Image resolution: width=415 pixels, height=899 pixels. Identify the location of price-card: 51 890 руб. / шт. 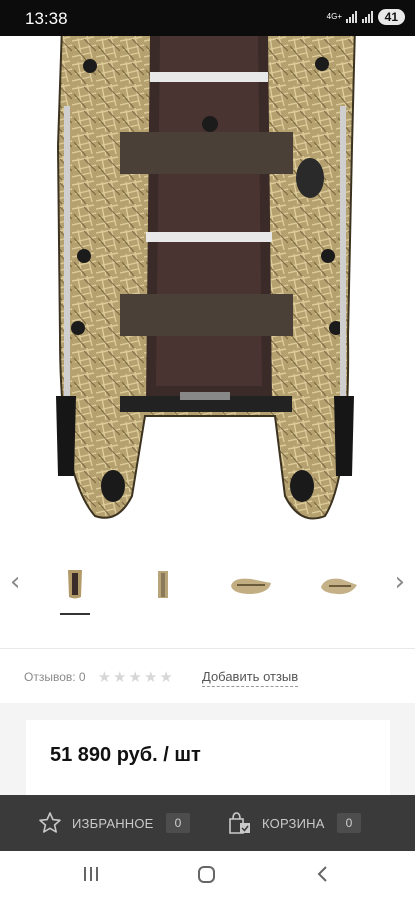
(208, 761).